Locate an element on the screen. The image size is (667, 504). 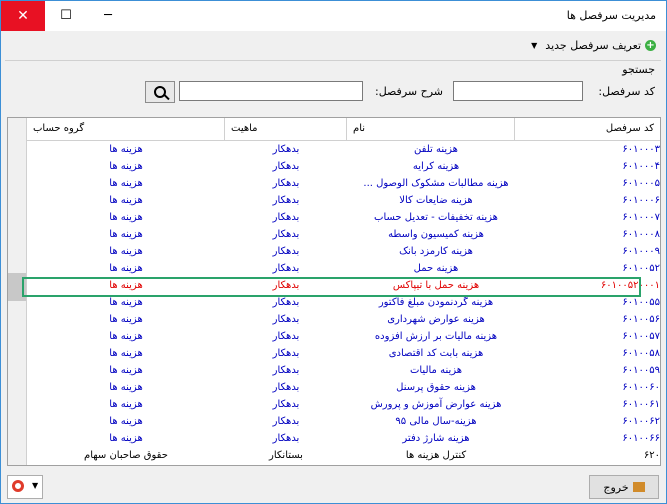
title-bar: ✕ ☐ ─ مدیریت سرفصل ها is located at coordinates (333, 16).